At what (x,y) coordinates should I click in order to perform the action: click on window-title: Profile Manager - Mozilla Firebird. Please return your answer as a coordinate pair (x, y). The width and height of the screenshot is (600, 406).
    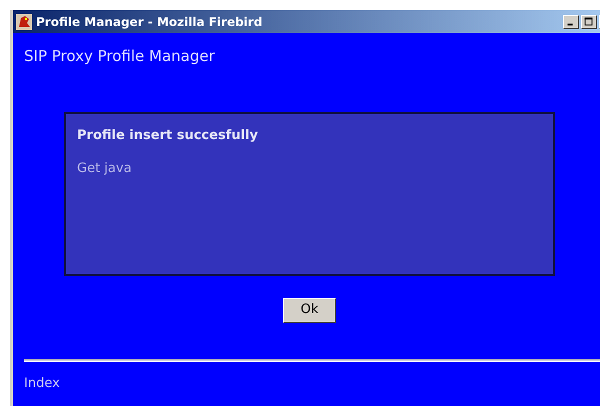
    Looking at the image, I should click on (149, 21).